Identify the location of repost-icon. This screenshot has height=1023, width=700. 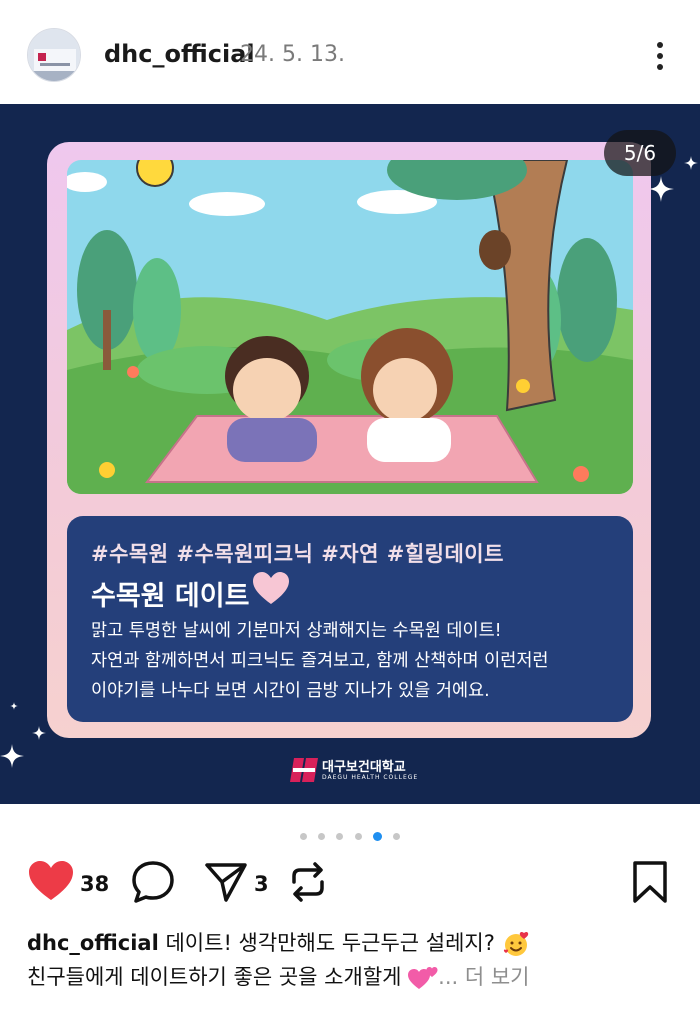
(308, 882).